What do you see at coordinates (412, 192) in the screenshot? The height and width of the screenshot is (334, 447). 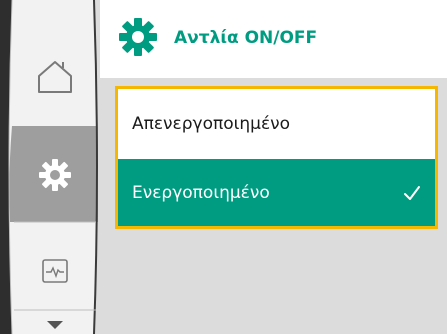 I see `check-icon` at bounding box center [412, 192].